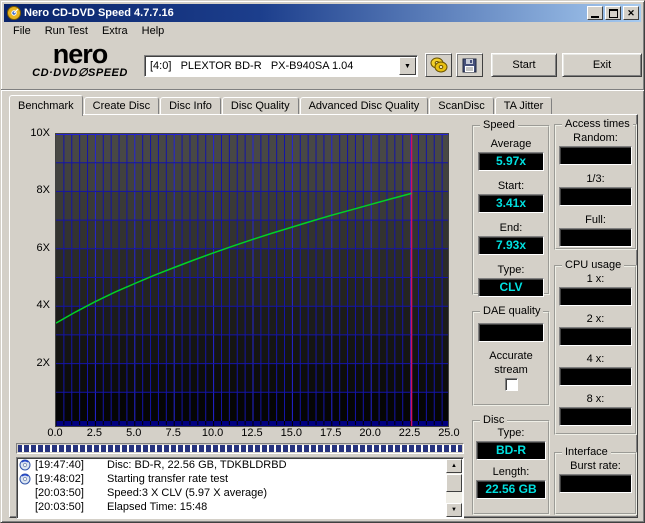 The image size is (645, 523). I want to click on y-tick-label: 4X, so click(43, 305).